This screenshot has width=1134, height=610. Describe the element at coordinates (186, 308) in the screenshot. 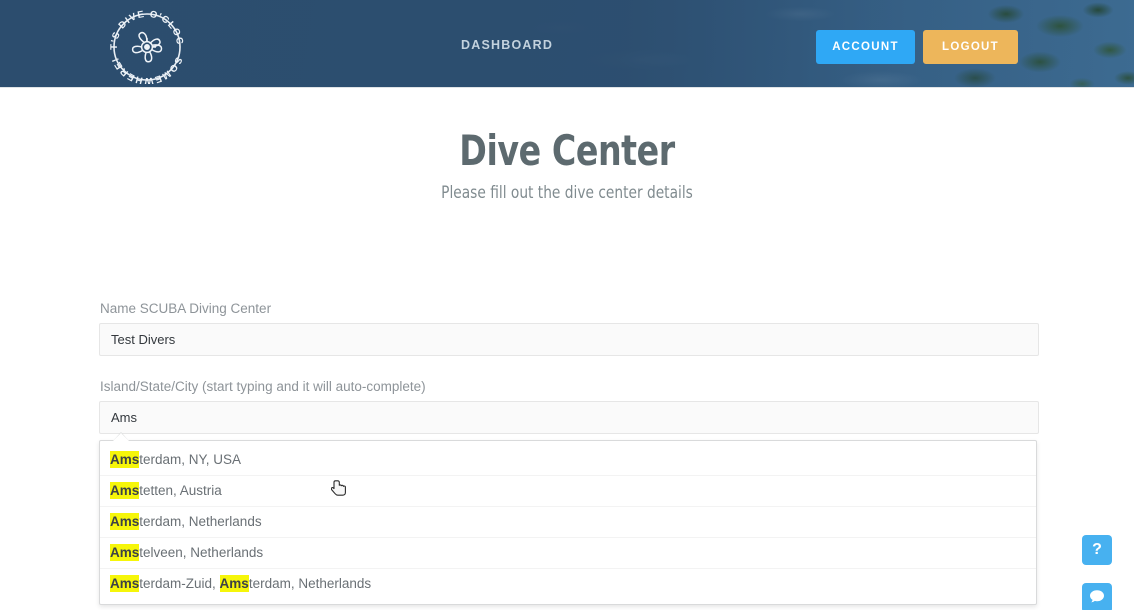

I see `name-field-label: Name SCUBA Diving Center` at that location.